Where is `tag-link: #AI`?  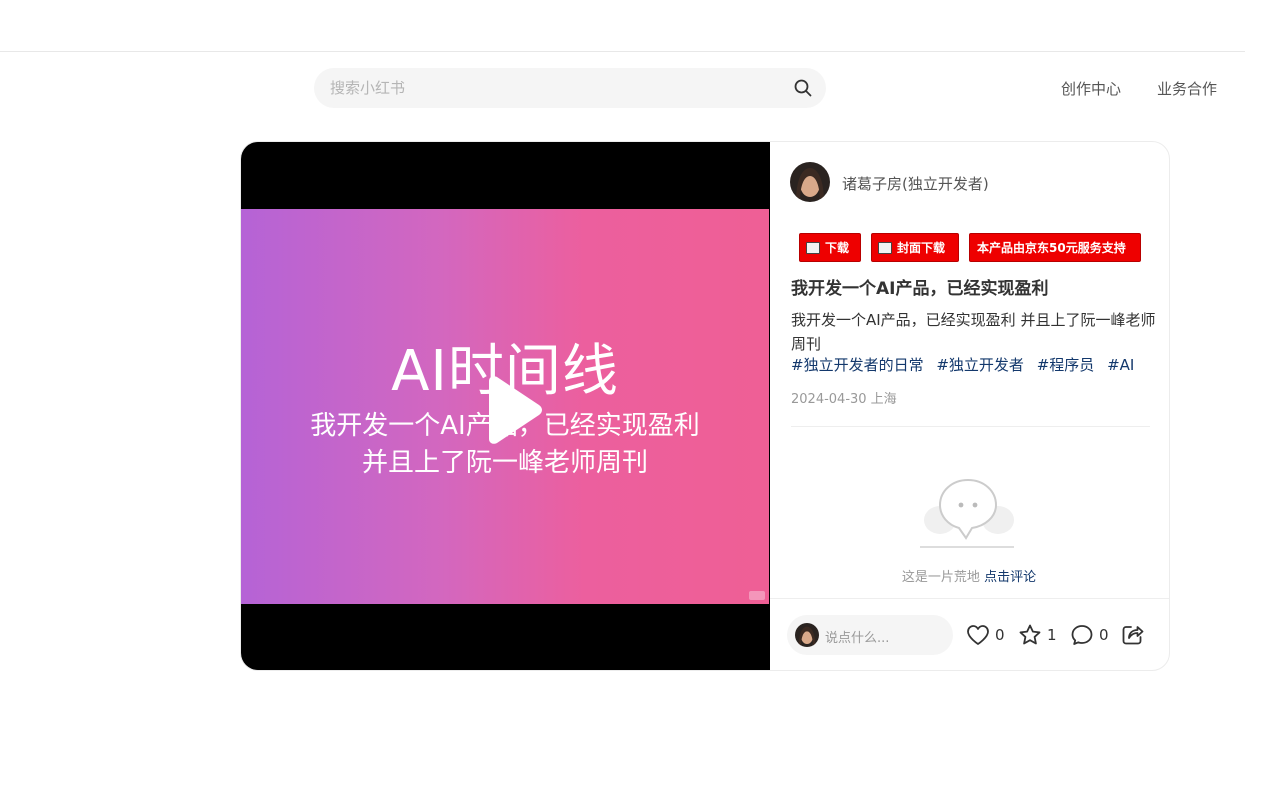
tag-link: #AI is located at coordinates (1120, 365).